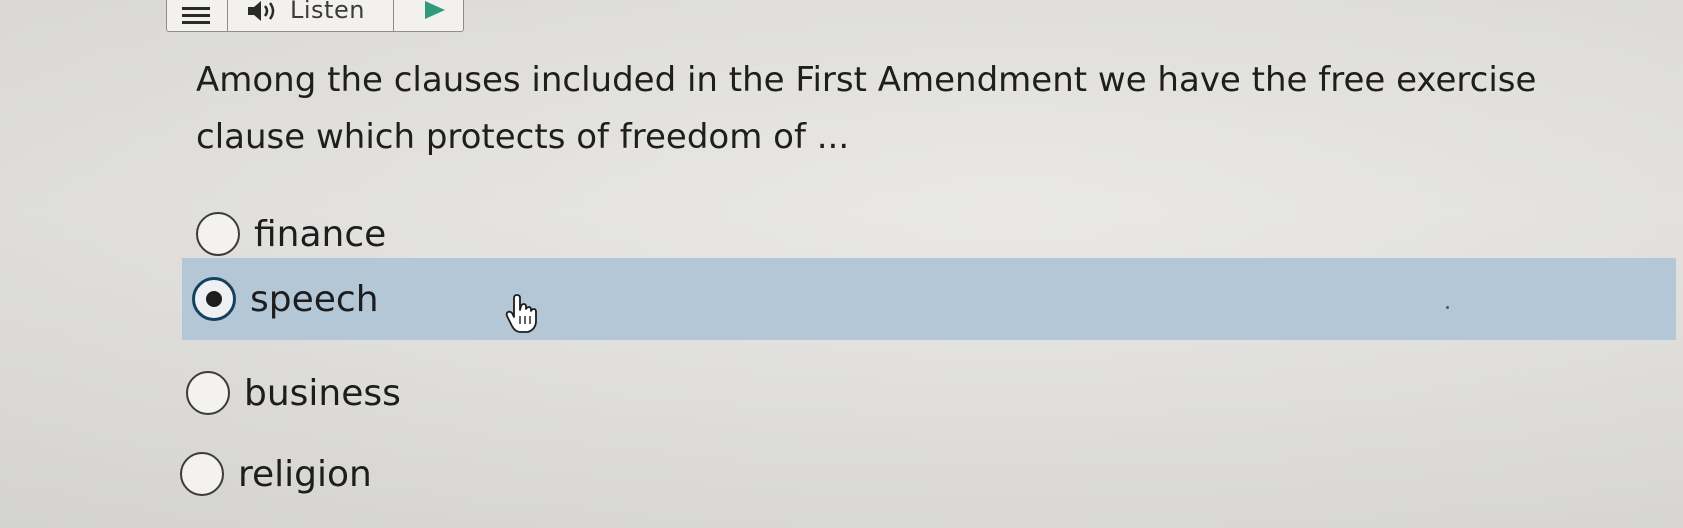 This screenshot has height=528, width=1683. Describe the element at coordinates (1447, 307) in the screenshot. I see `screen-speck` at that location.